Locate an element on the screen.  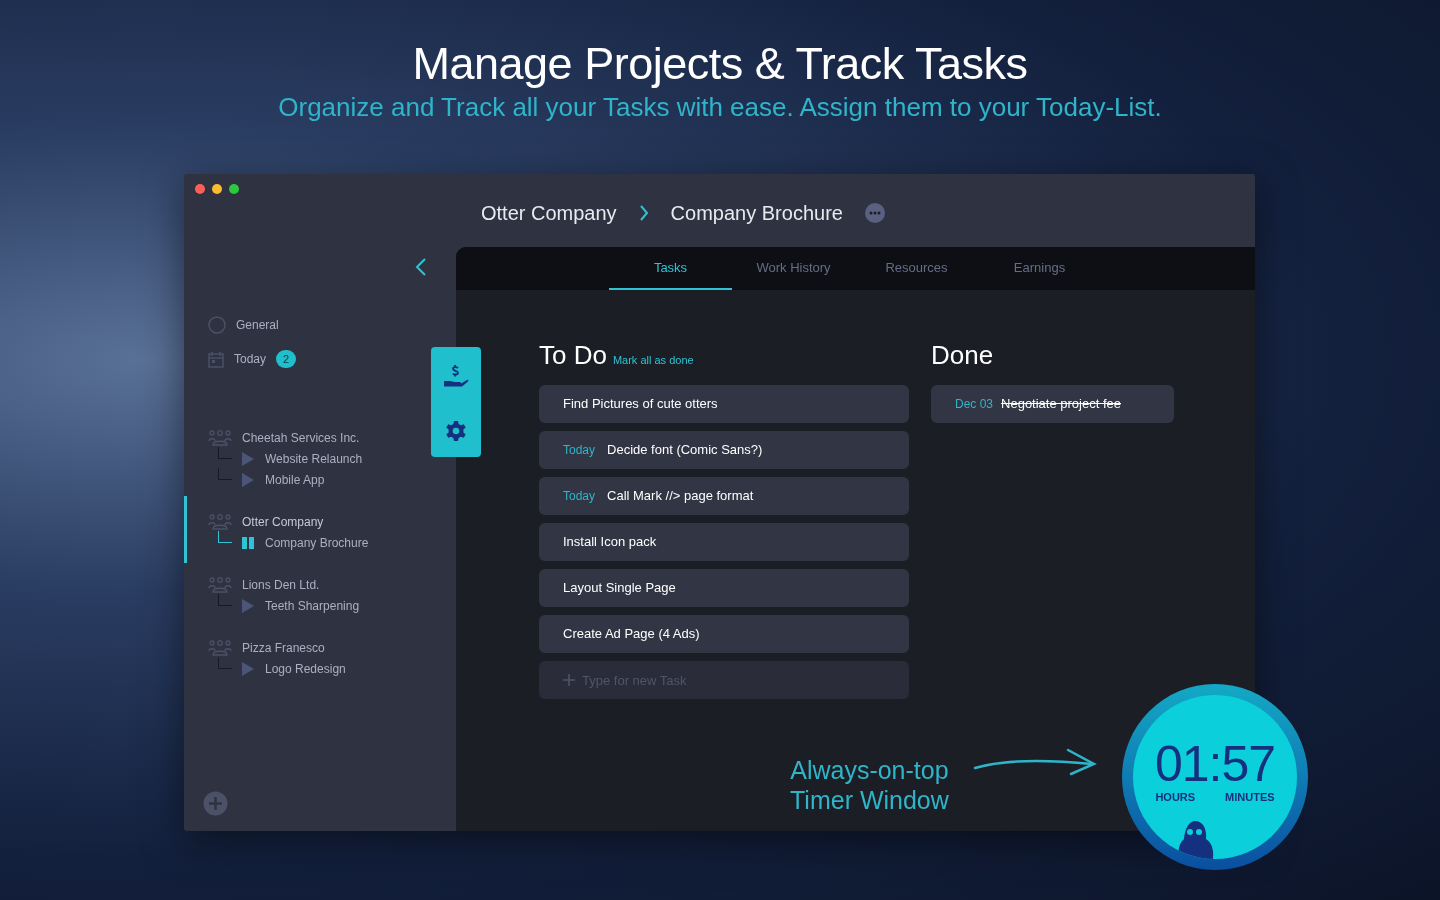
annotation-text: Always-on-top is located at coordinates (869, 770).